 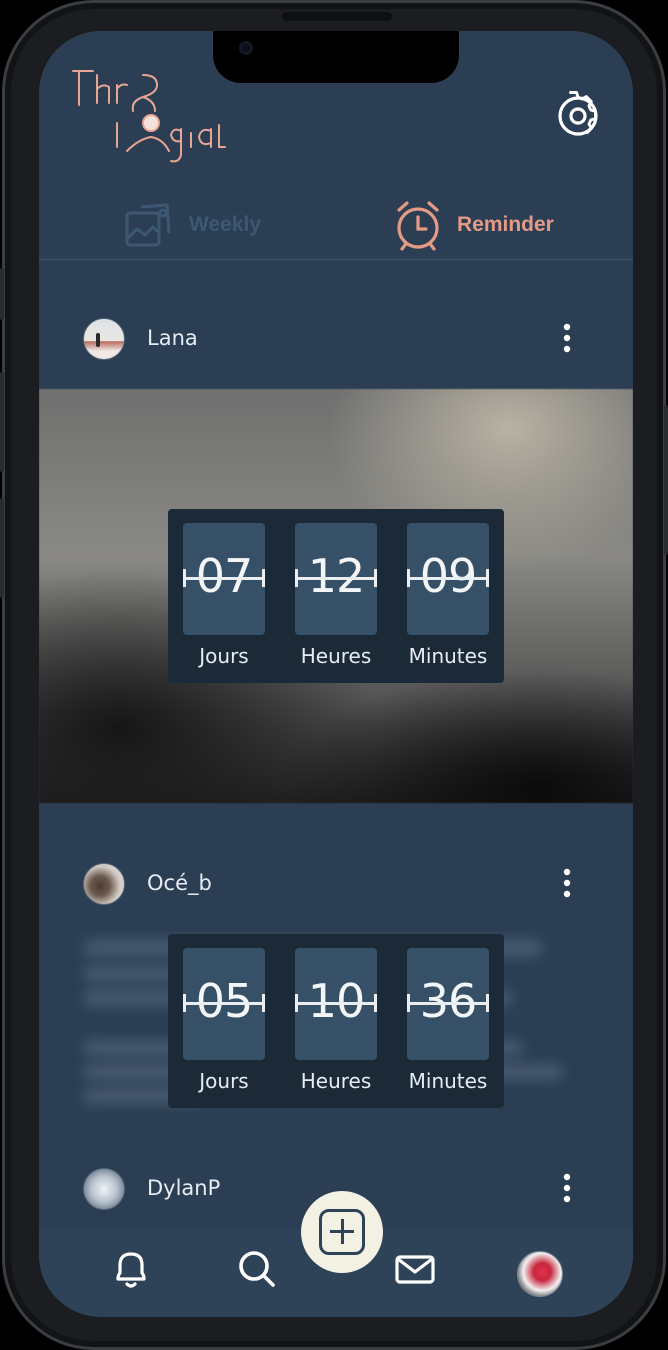 I want to click on countdown-minutes: 36 Minutes, so click(x=448, y=1020).